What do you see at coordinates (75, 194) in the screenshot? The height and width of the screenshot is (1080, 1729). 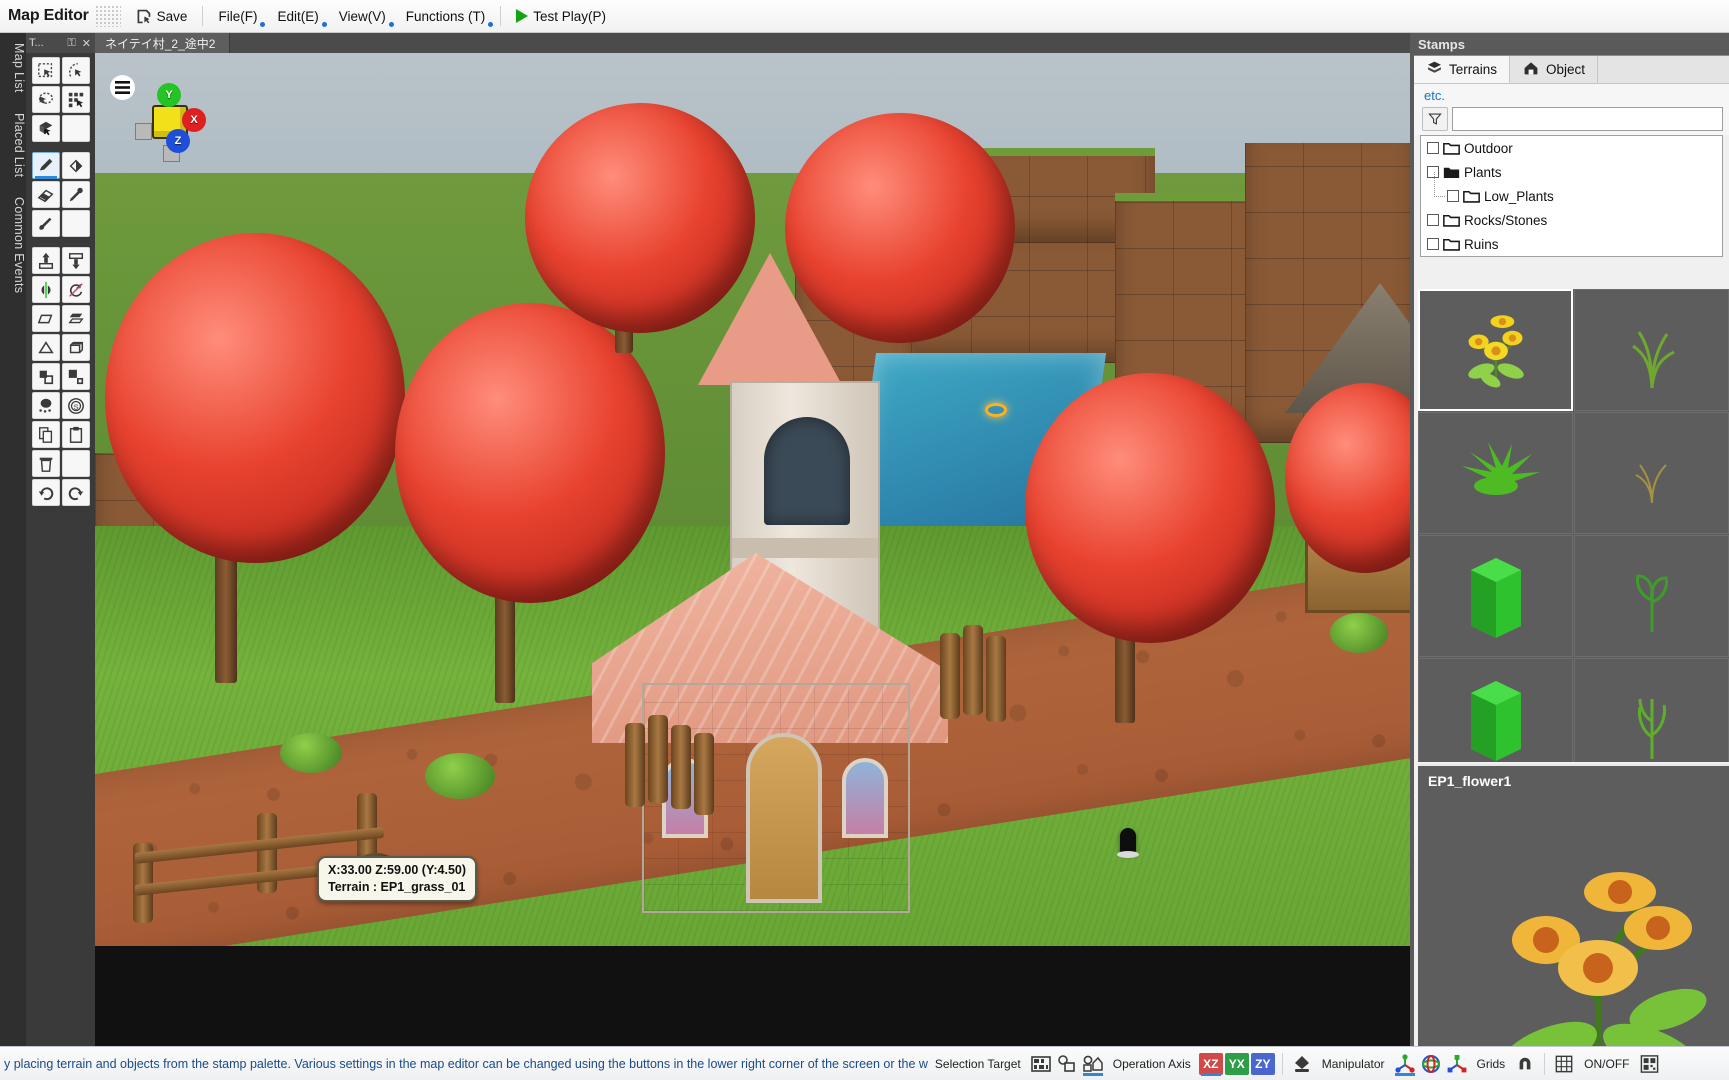 I see `eyedropper-tool` at bounding box center [75, 194].